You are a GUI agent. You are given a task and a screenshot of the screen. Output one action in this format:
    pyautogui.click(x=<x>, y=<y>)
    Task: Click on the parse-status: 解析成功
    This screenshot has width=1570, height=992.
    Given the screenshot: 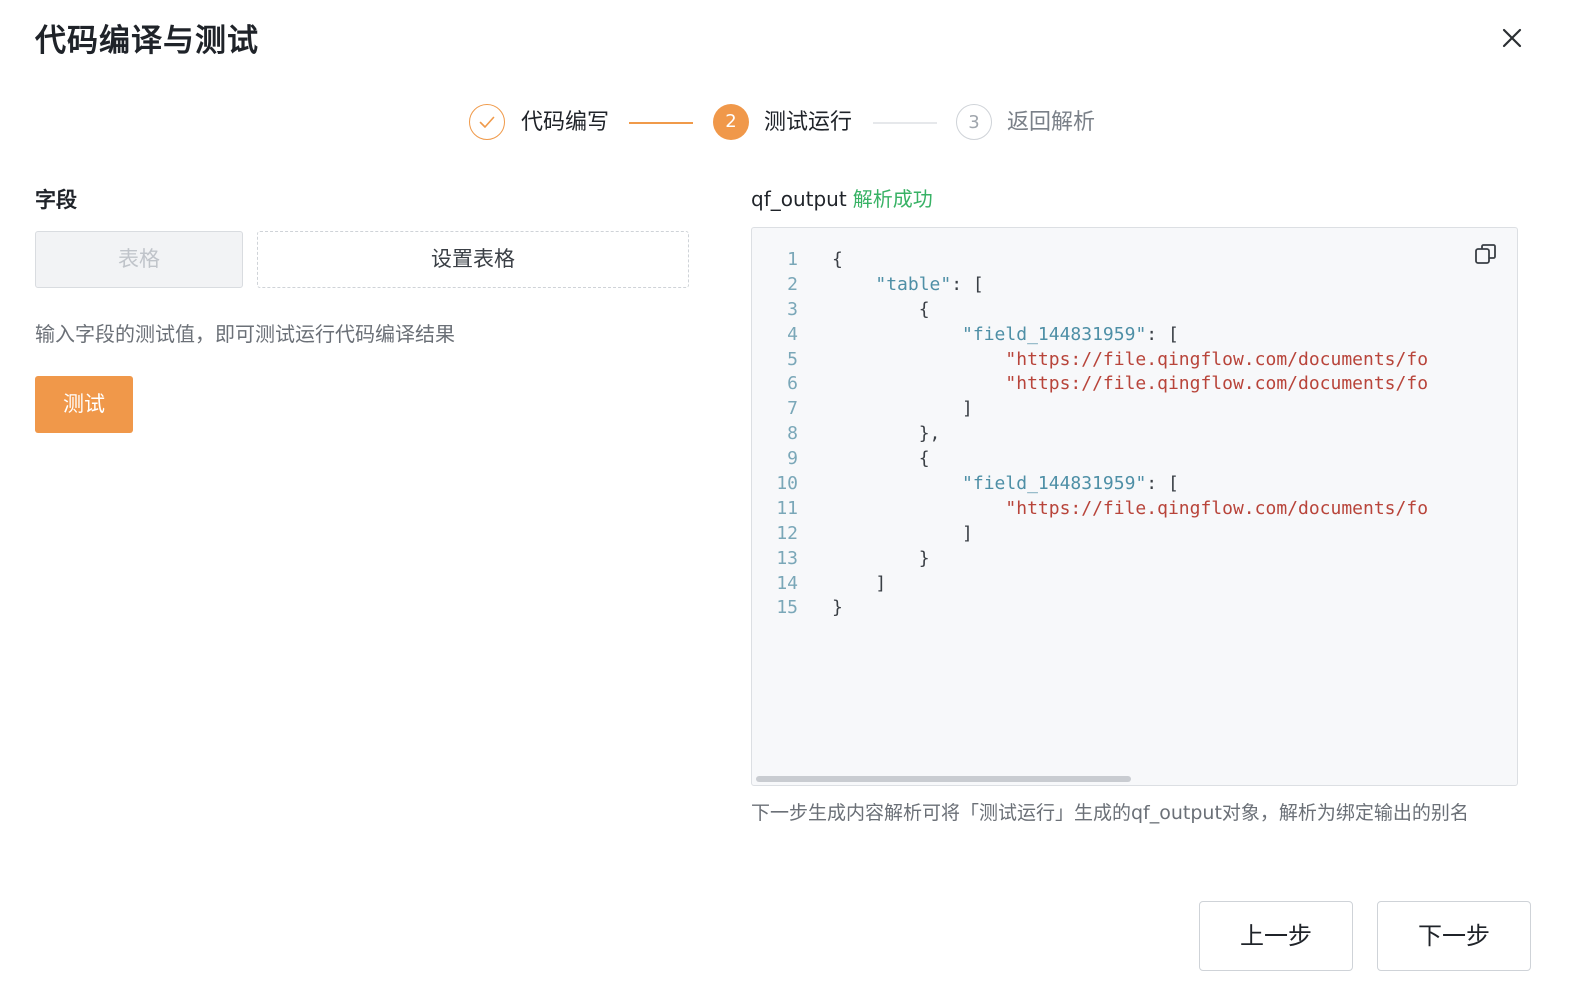 What is the action you would take?
    pyautogui.click(x=892, y=199)
    